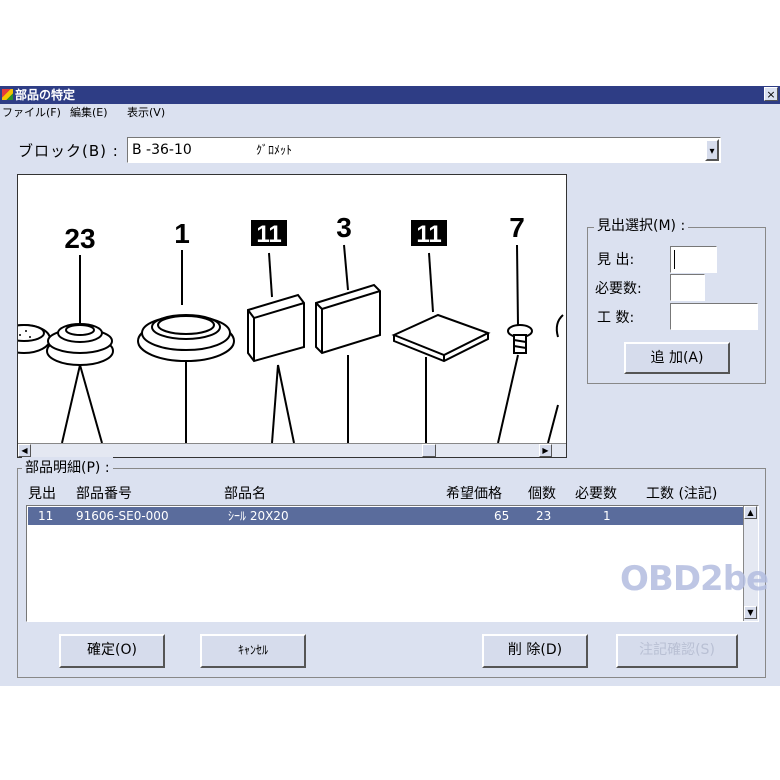 This screenshot has height=780, width=780. What do you see at coordinates (616, 318) in the screenshot?
I see `labor-label: 工 数:` at bounding box center [616, 318].